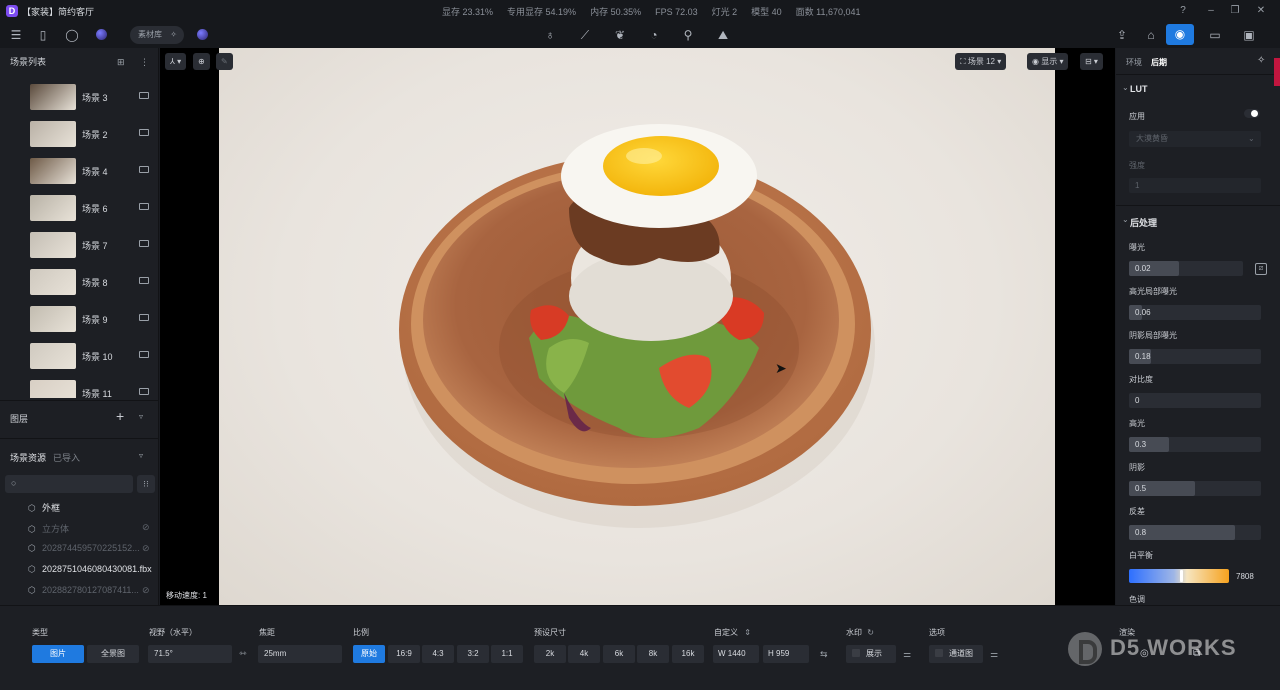 Image resolution: width=1280 pixels, height=690 pixels. What do you see at coordinates (585, 35) in the screenshot?
I see `path-icon: ⟋` at bounding box center [585, 35].